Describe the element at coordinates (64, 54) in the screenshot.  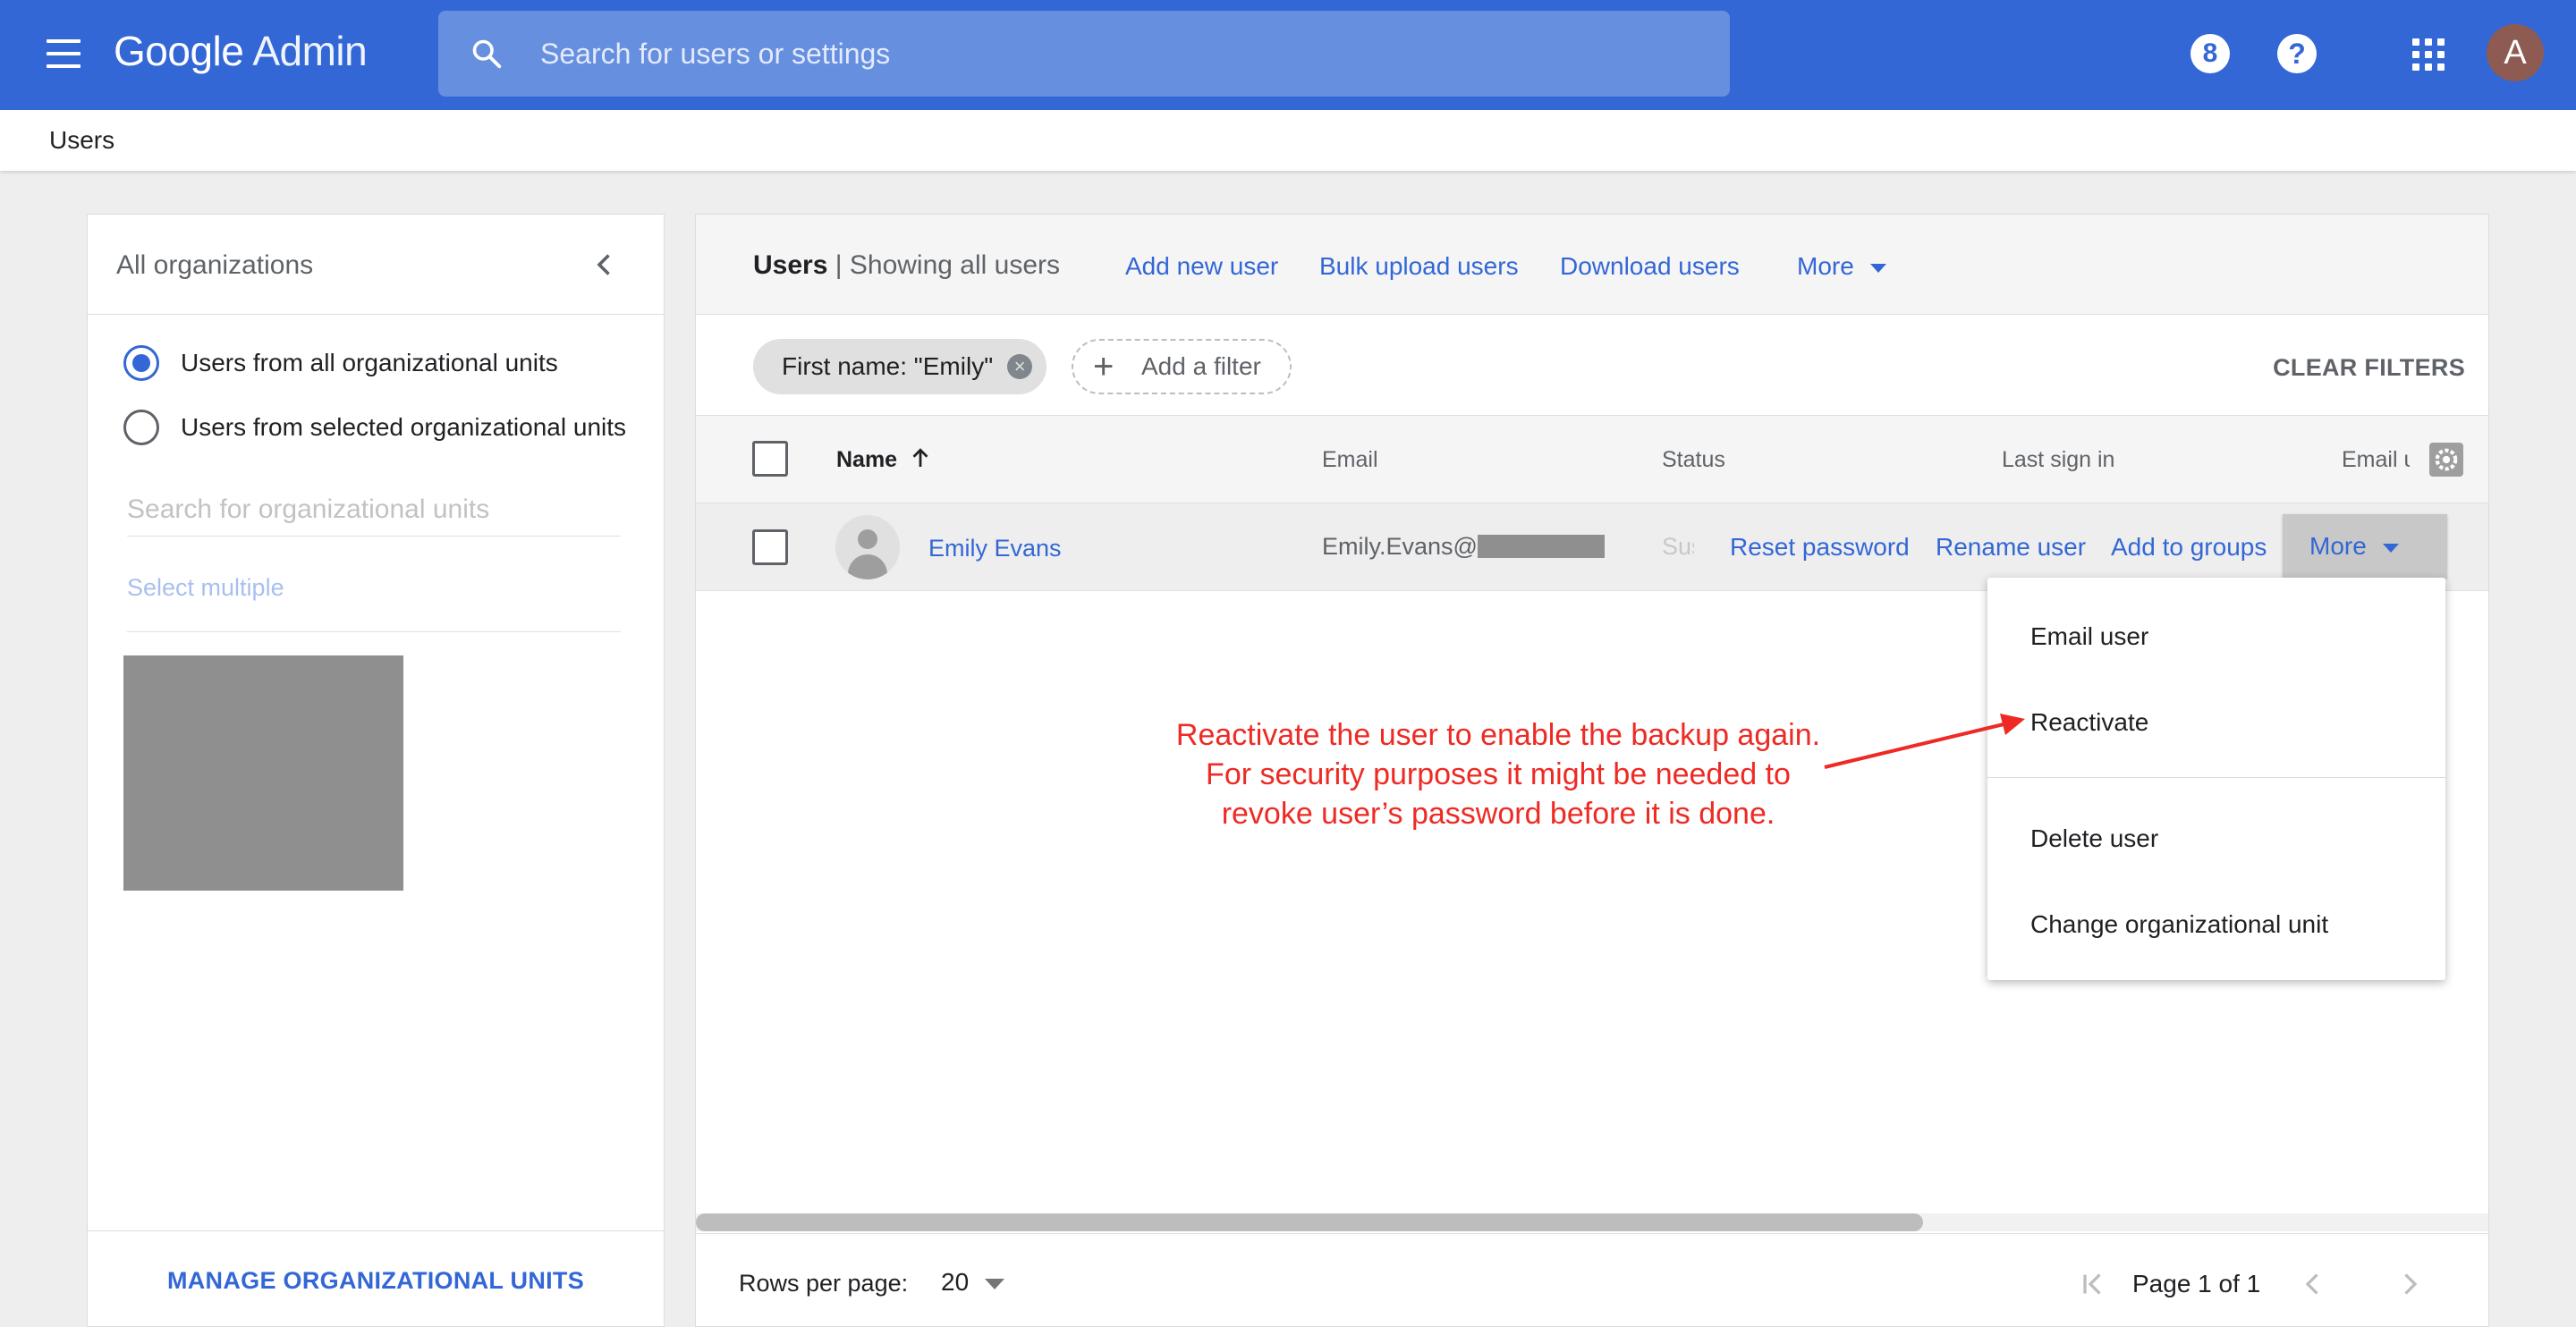
I see `menu-icon` at that location.